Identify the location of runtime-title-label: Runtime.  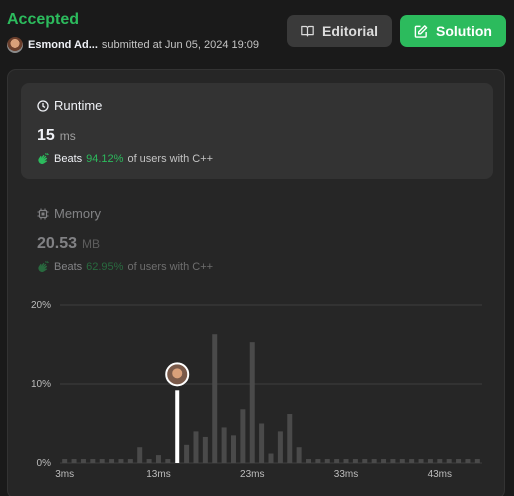
(78, 105).